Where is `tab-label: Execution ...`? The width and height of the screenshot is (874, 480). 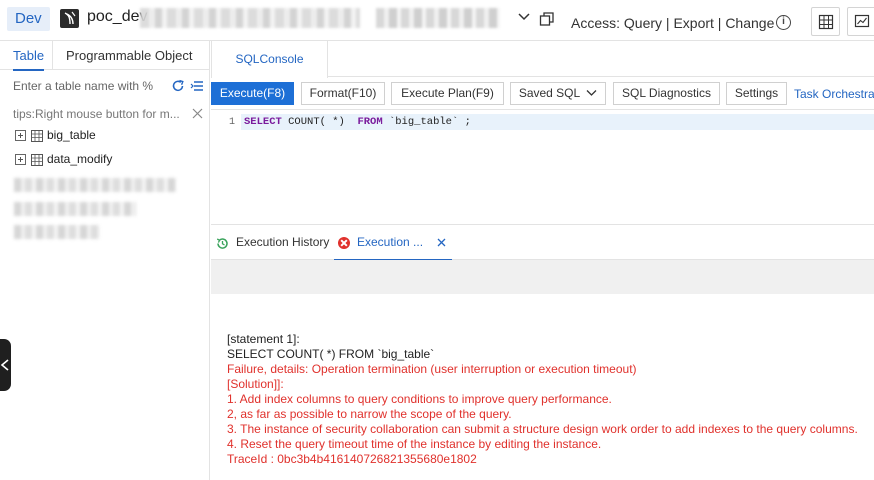
tab-label: Execution ... is located at coordinates (390, 242).